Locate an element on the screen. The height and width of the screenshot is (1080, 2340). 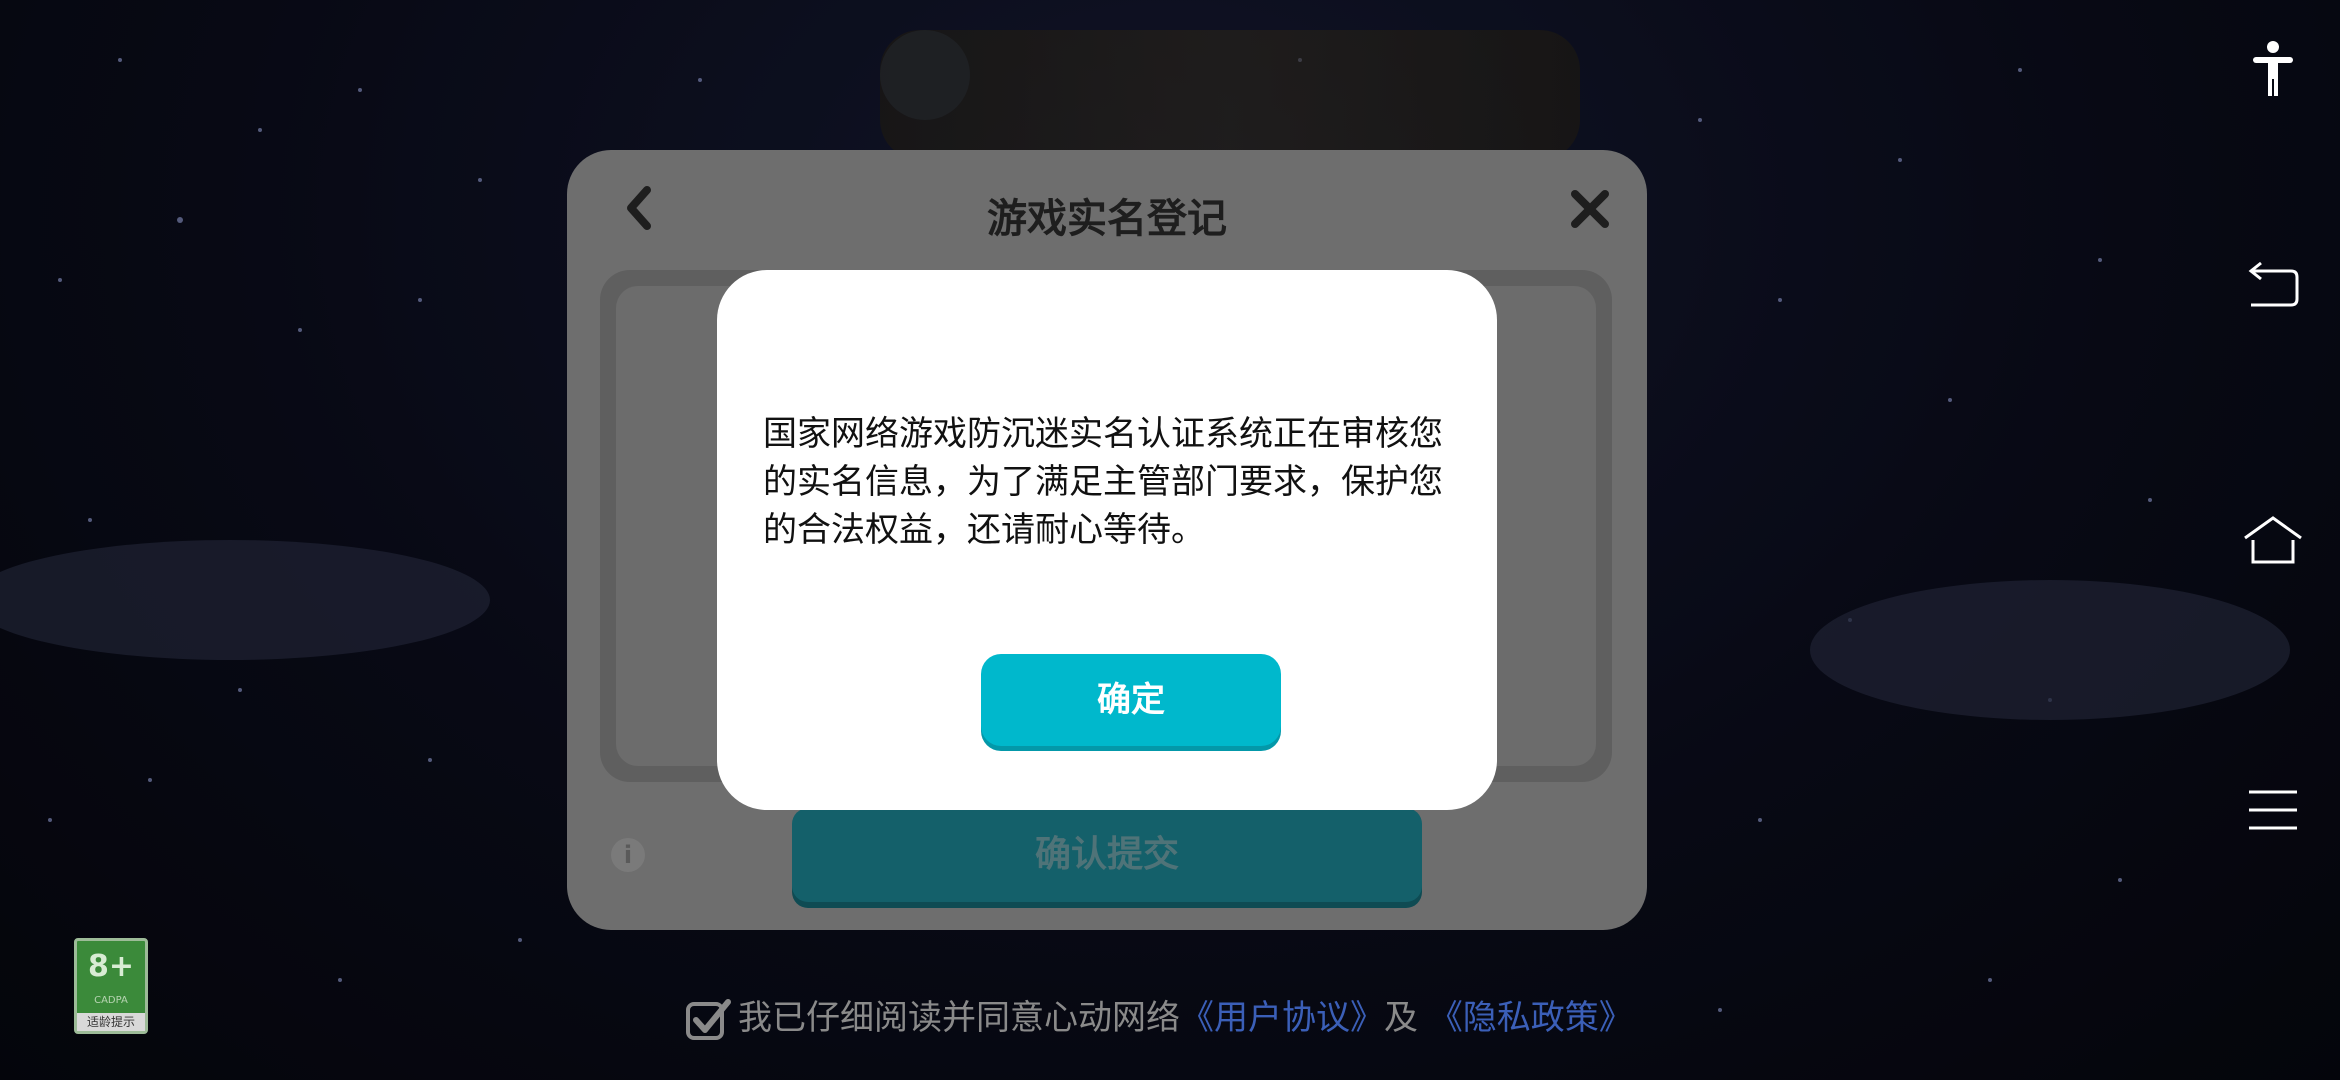
home-icon is located at coordinates (2273, 540).